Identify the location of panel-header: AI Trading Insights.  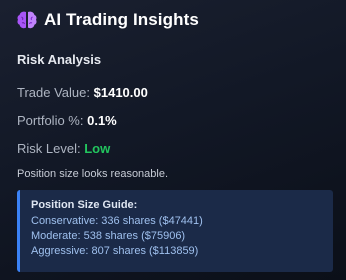
(107, 20).